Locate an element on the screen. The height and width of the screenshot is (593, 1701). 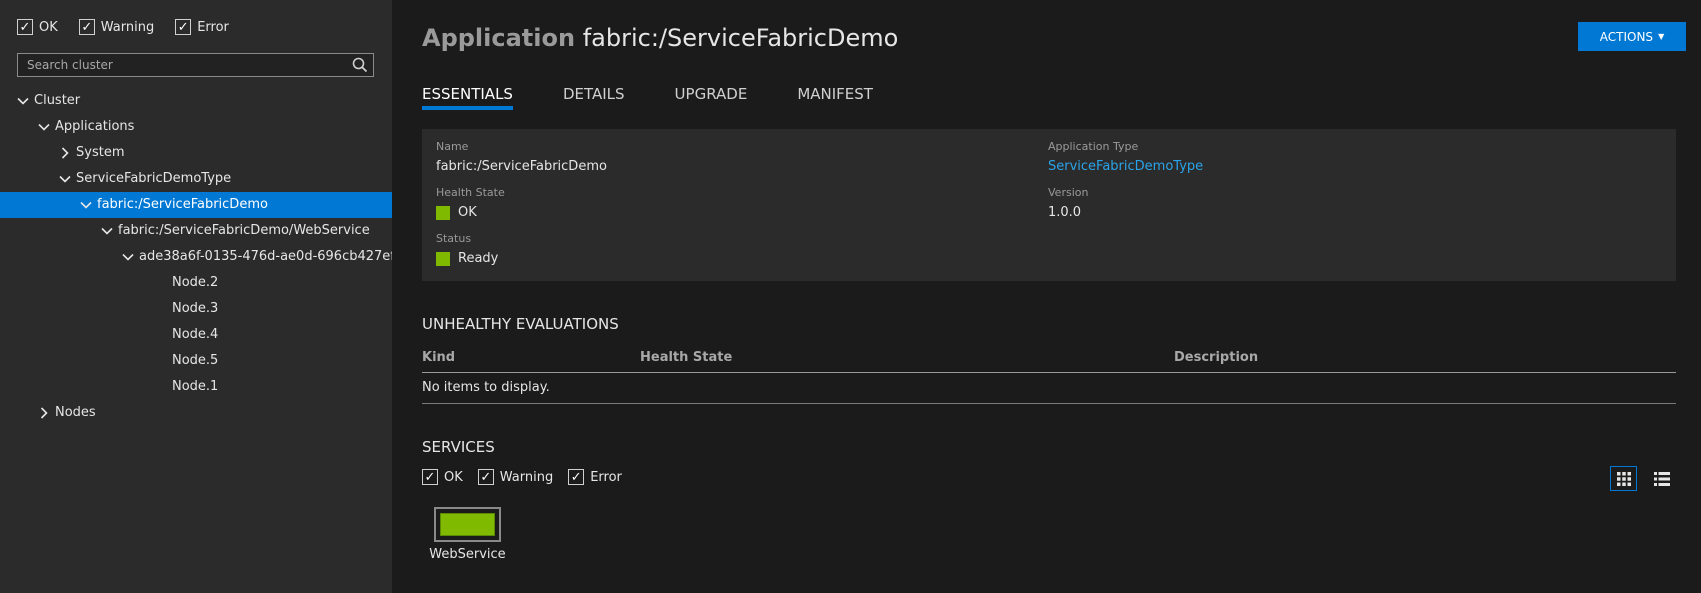
filter-ok: ✓ OK is located at coordinates (37, 27).